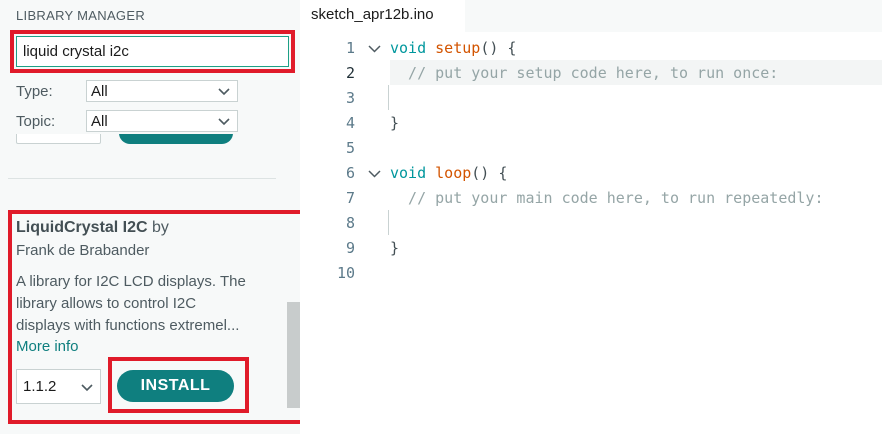 This screenshot has height=434, width=882. Describe the element at coordinates (350, 248) in the screenshot. I see `line-number: 9` at that location.